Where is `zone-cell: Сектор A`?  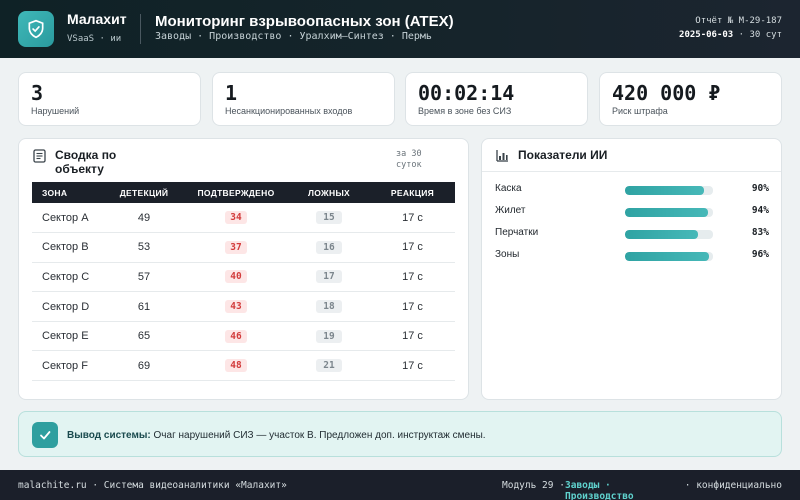
zone-cell: Сектор A is located at coordinates (68, 218).